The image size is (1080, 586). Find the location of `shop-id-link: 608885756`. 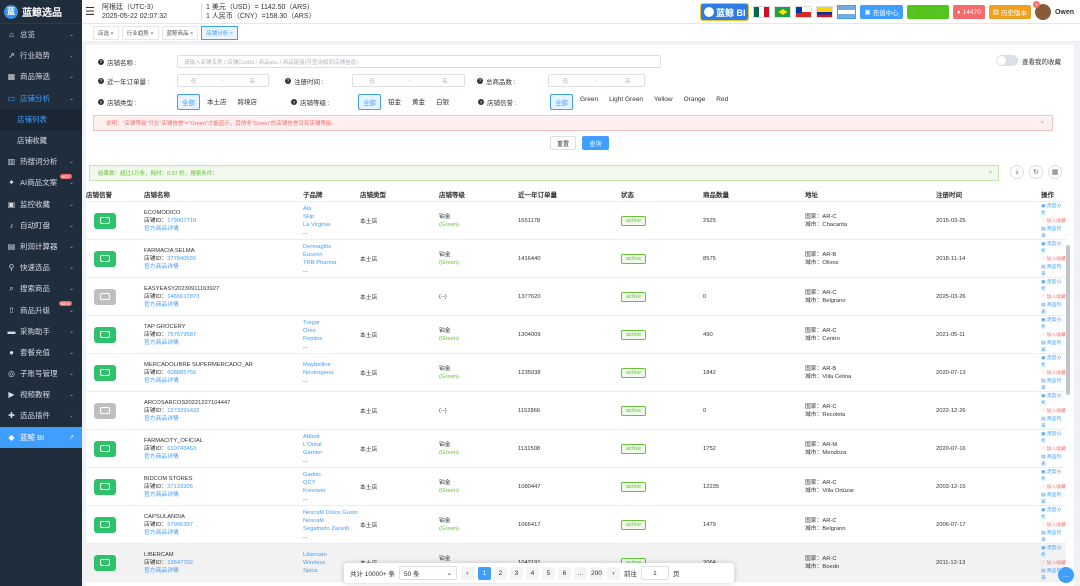

shop-id-link: 608885756 is located at coordinates (181, 373).